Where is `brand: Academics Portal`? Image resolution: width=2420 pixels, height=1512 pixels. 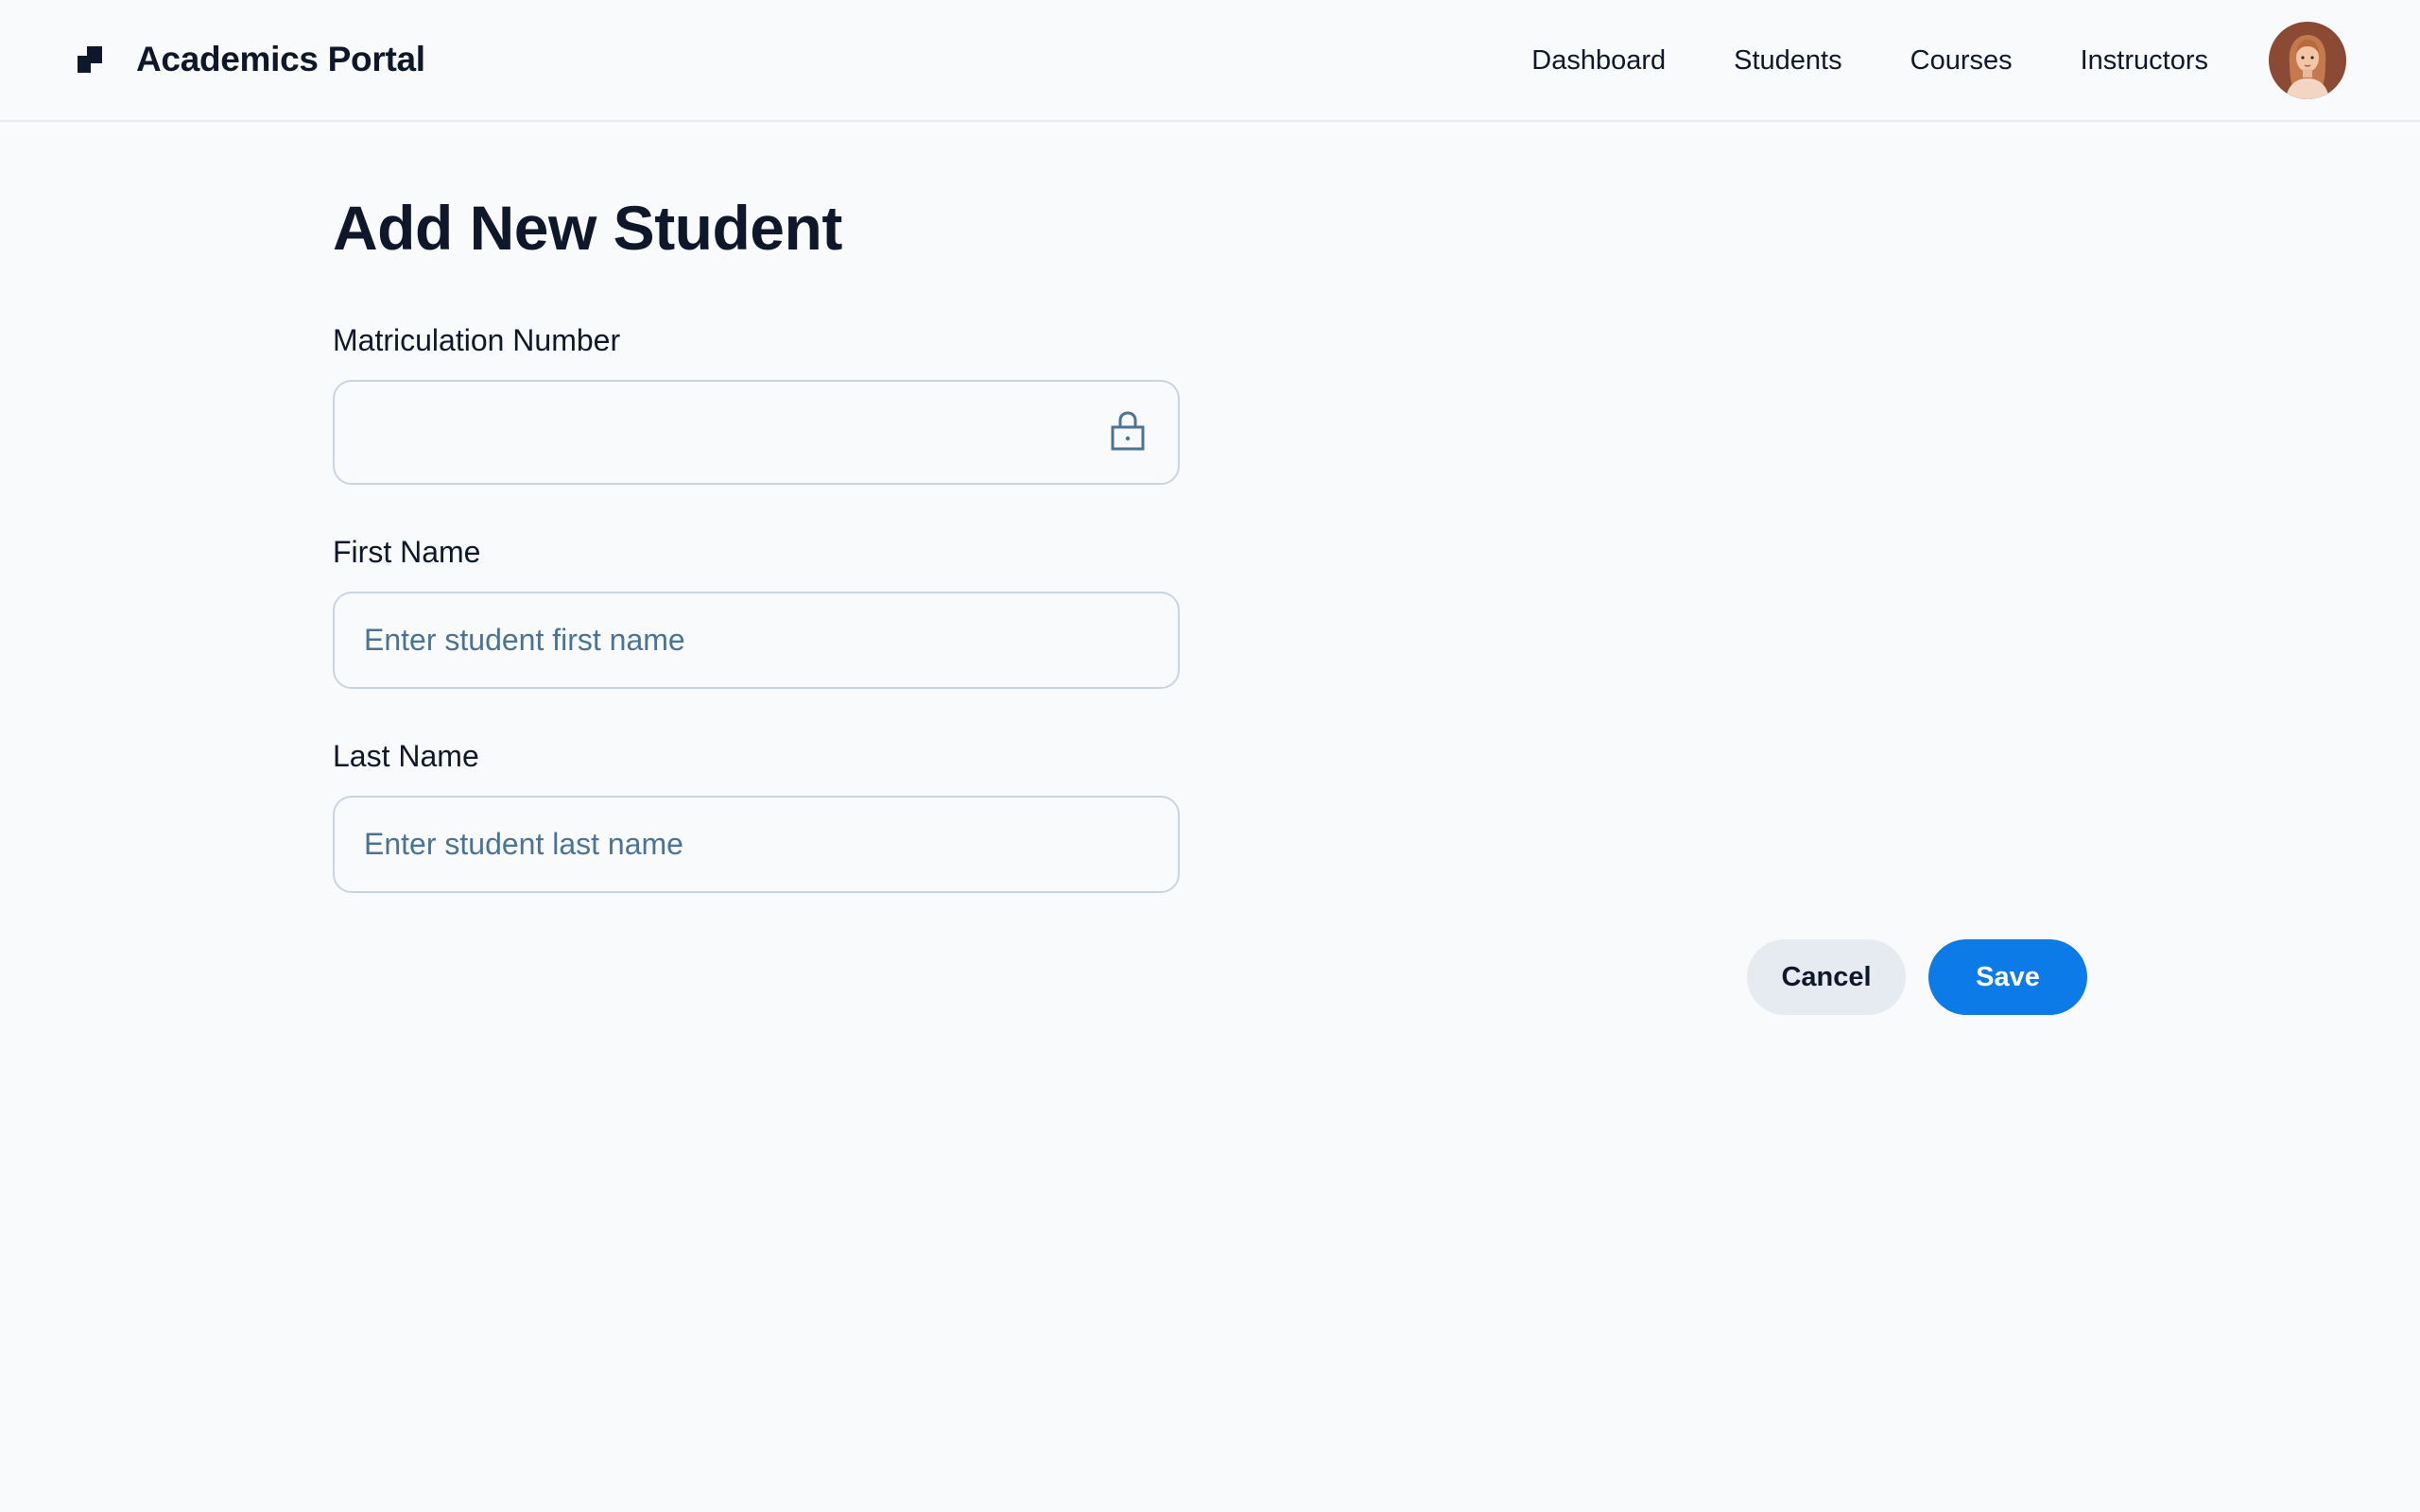
brand: Academics Portal is located at coordinates (251, 59).